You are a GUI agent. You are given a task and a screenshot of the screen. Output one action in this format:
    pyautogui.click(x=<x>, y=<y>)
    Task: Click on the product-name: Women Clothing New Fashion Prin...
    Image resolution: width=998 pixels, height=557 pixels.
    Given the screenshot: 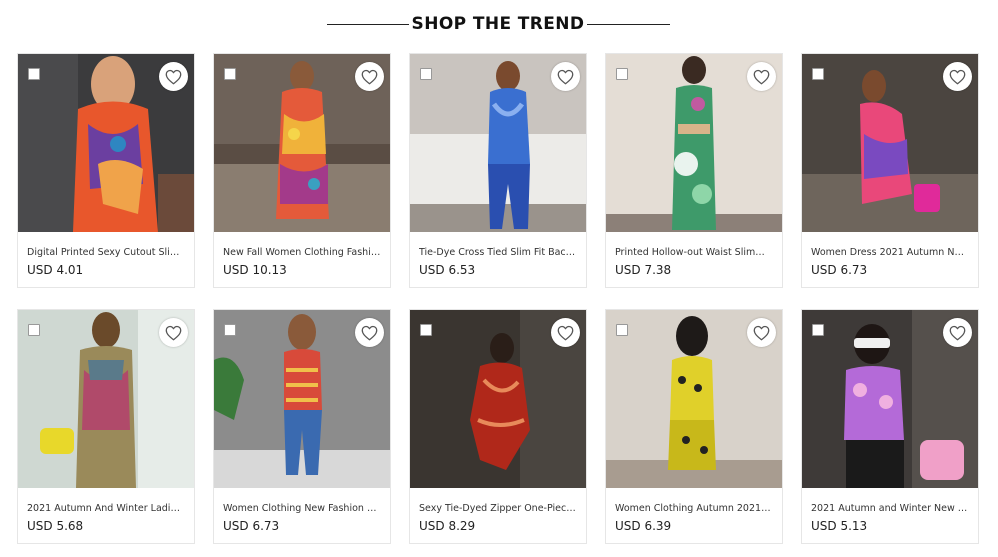 What is the action you would take?
    pyautogui.click(x=302, y=508)
    